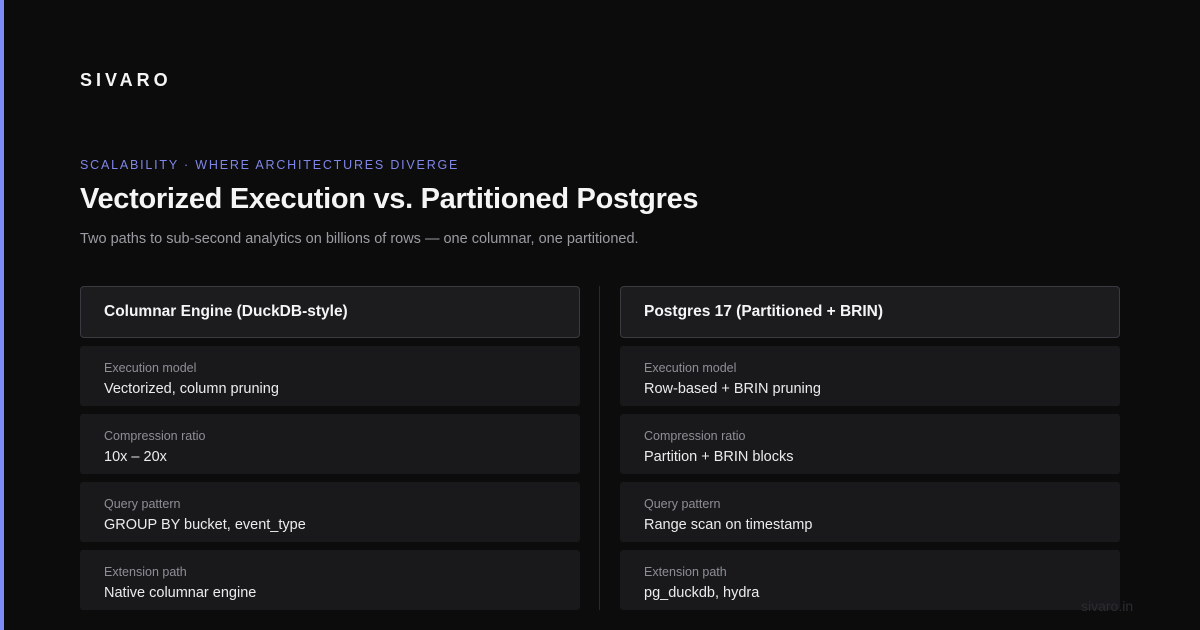 This screenshot has height=630, width=1200. Describe the element at coordinates (728, 525) in the screenshot. I see `row-value: Range scan on timestamp` at that location.